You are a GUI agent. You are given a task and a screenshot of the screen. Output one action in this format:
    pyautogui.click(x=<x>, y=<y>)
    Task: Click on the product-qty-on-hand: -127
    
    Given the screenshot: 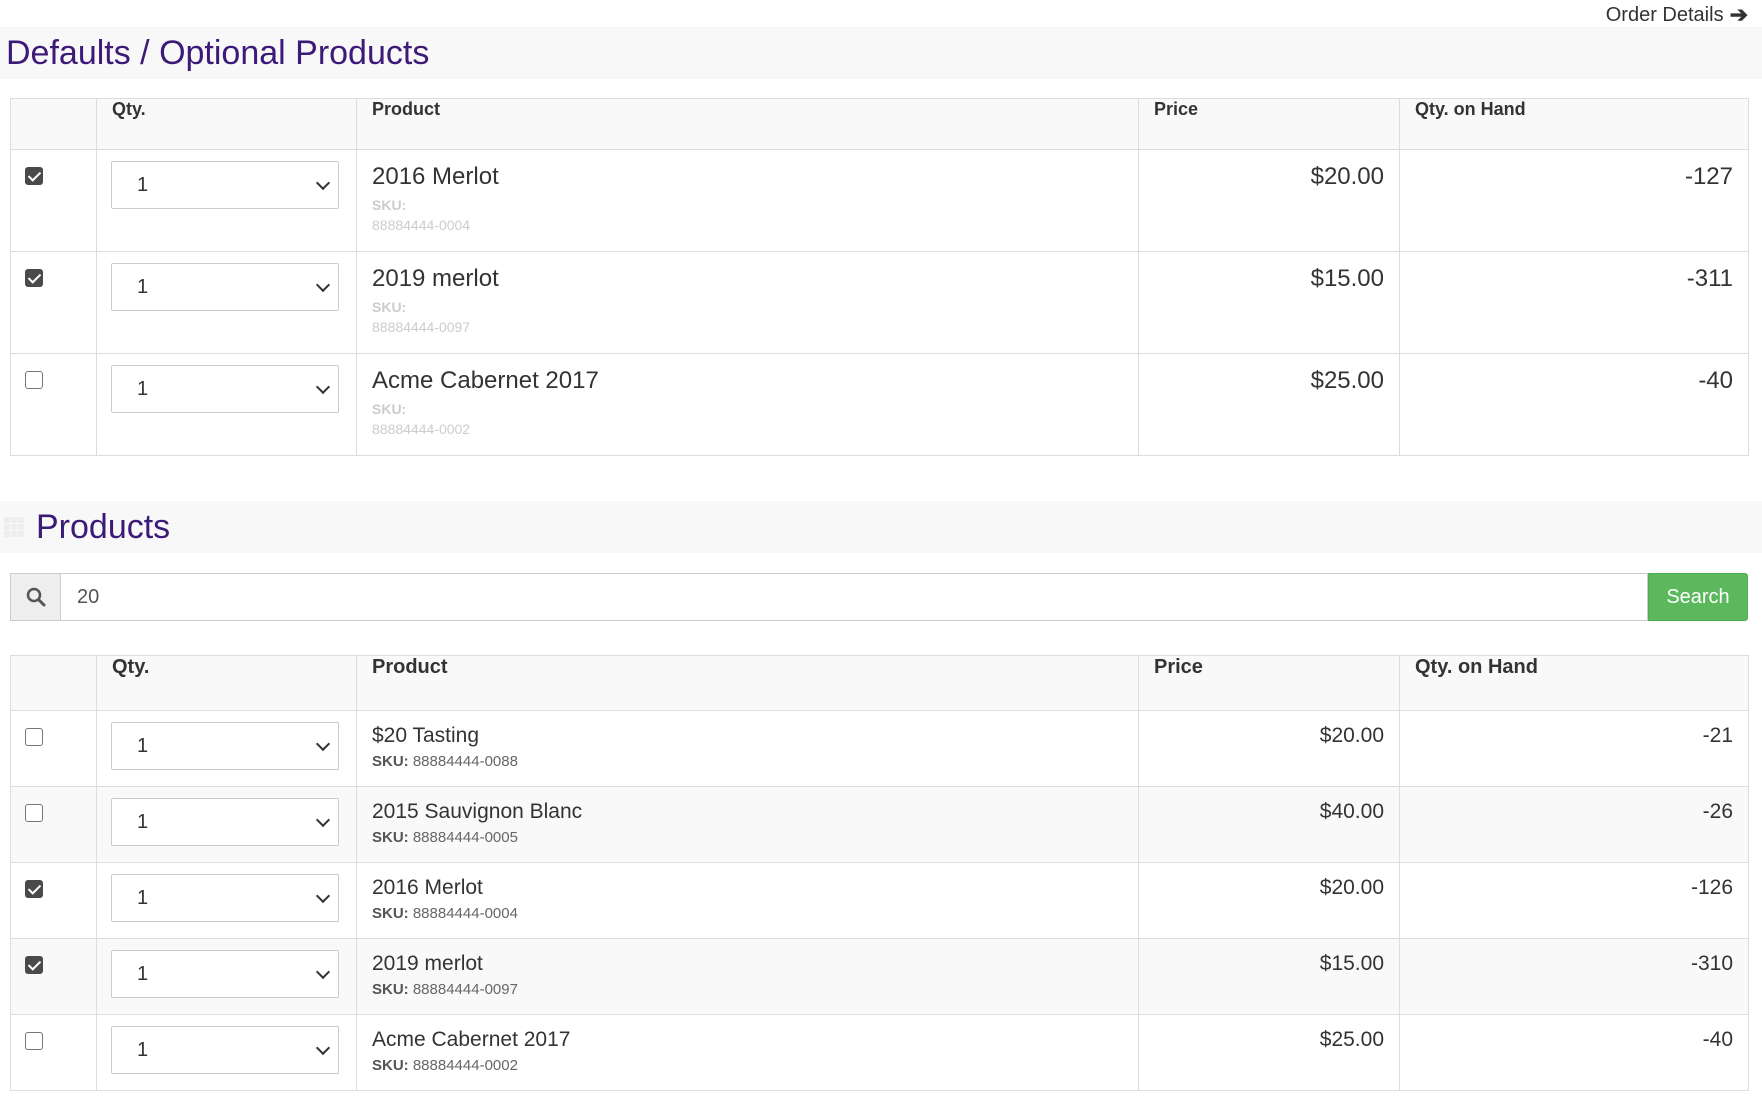 What is the action you would take?
    pyautogui.click(x=1708, y=176)
    